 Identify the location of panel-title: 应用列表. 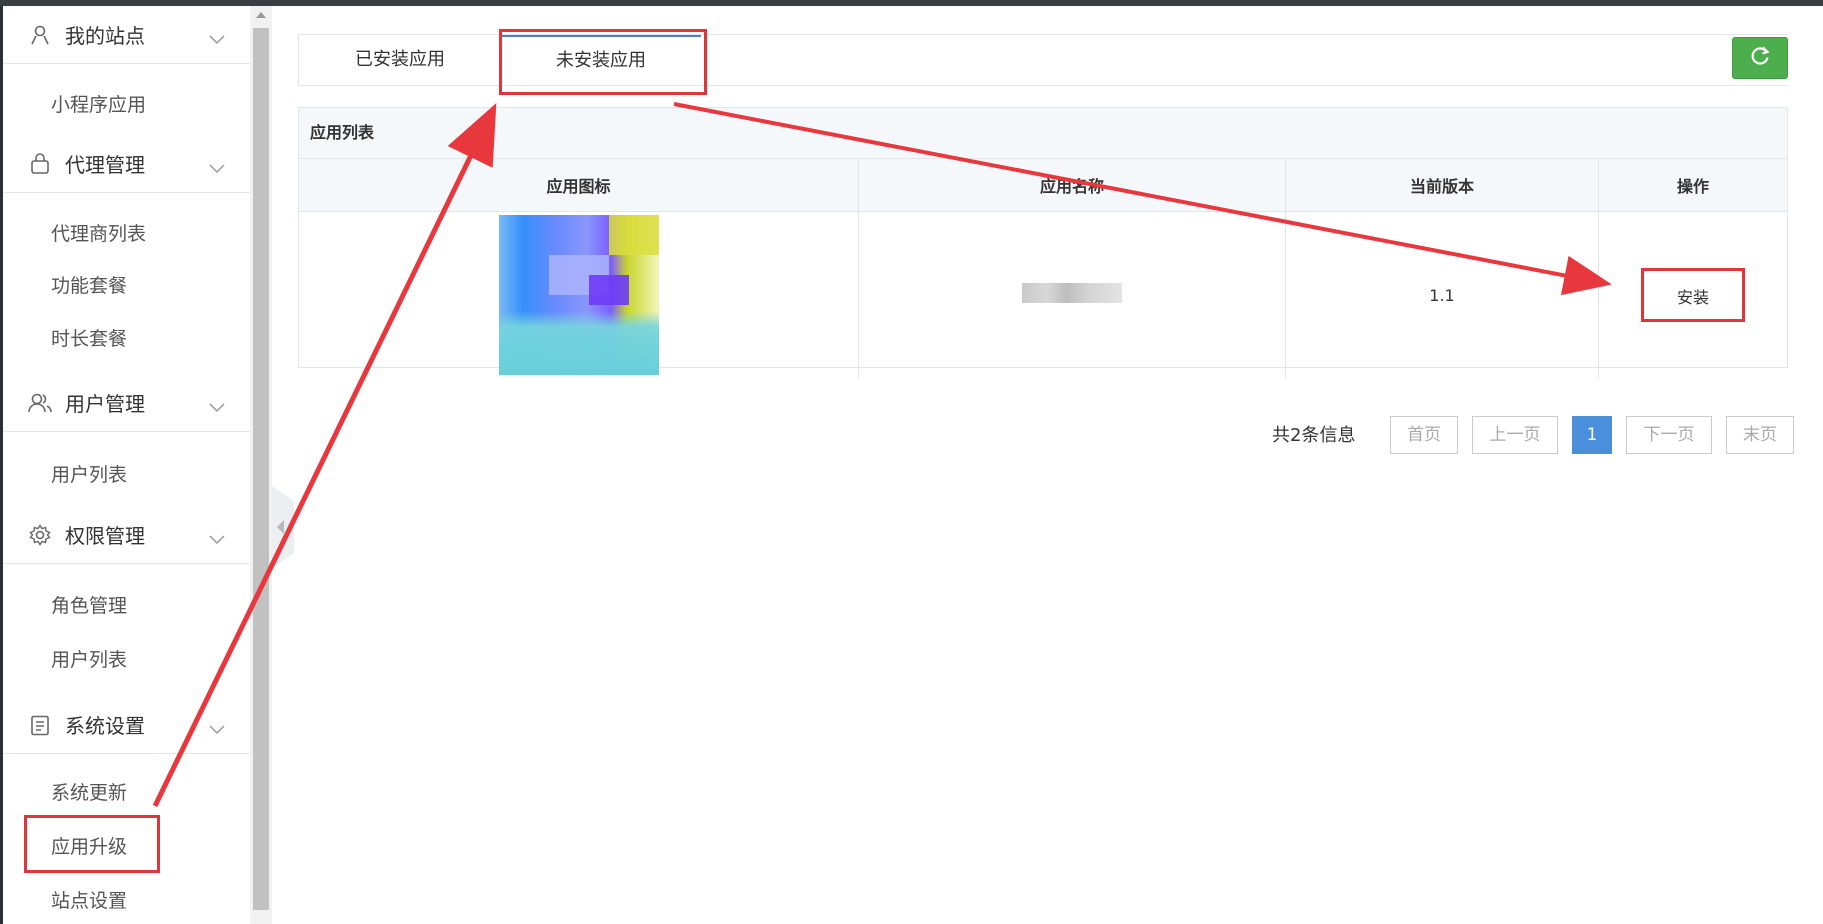
(1043, 133).